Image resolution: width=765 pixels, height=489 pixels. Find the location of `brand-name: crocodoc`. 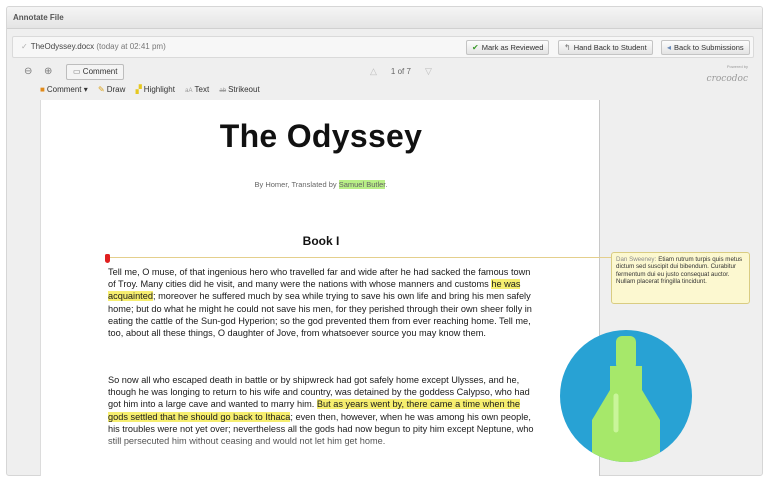

brand-name: crocodoc is located at coordinates (727, 79).